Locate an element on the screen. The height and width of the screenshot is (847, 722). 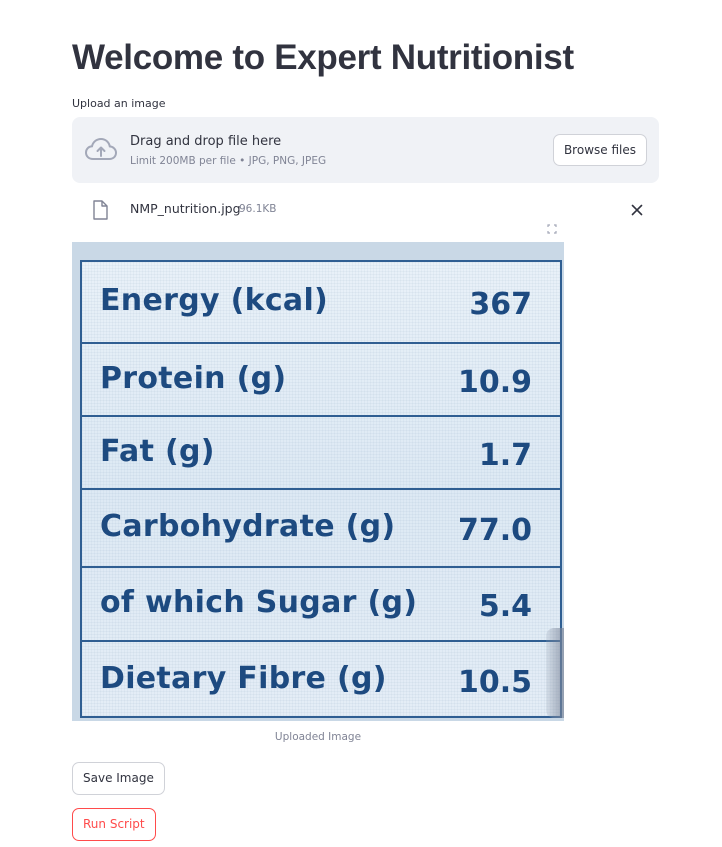
nutrient-value: 10.5 is located at coordinates (494, 682).